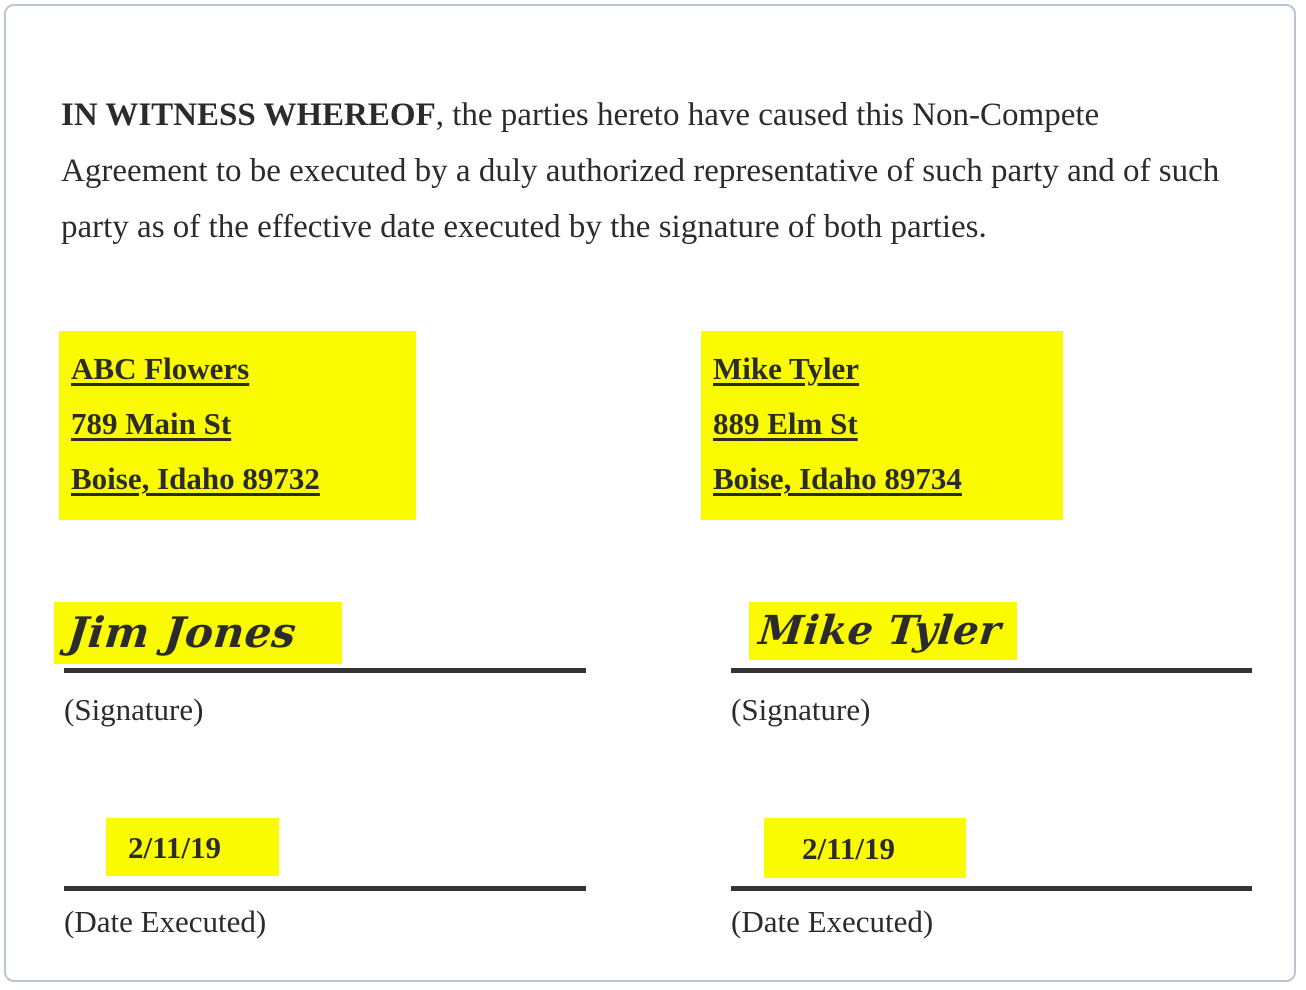 This screenshot has width=1306, height=990. I want to click on signature-field-left: Jim Jones, so click(198, 633).